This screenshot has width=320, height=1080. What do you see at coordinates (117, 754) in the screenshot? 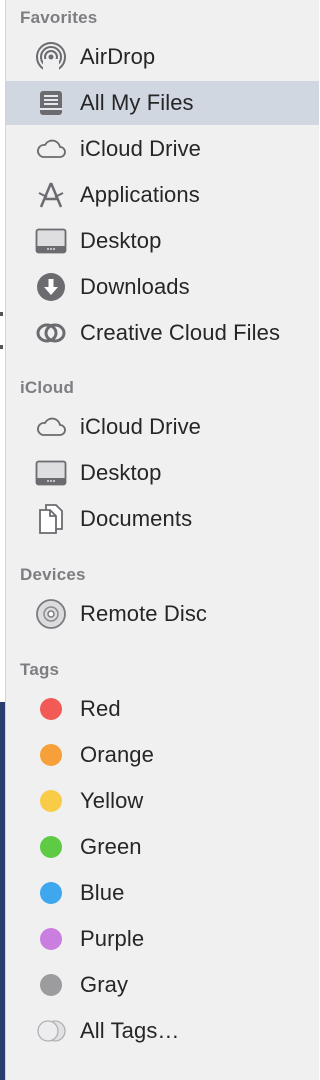
I see `sidebar-item-label: Orange` at bounding box center [117, 754].